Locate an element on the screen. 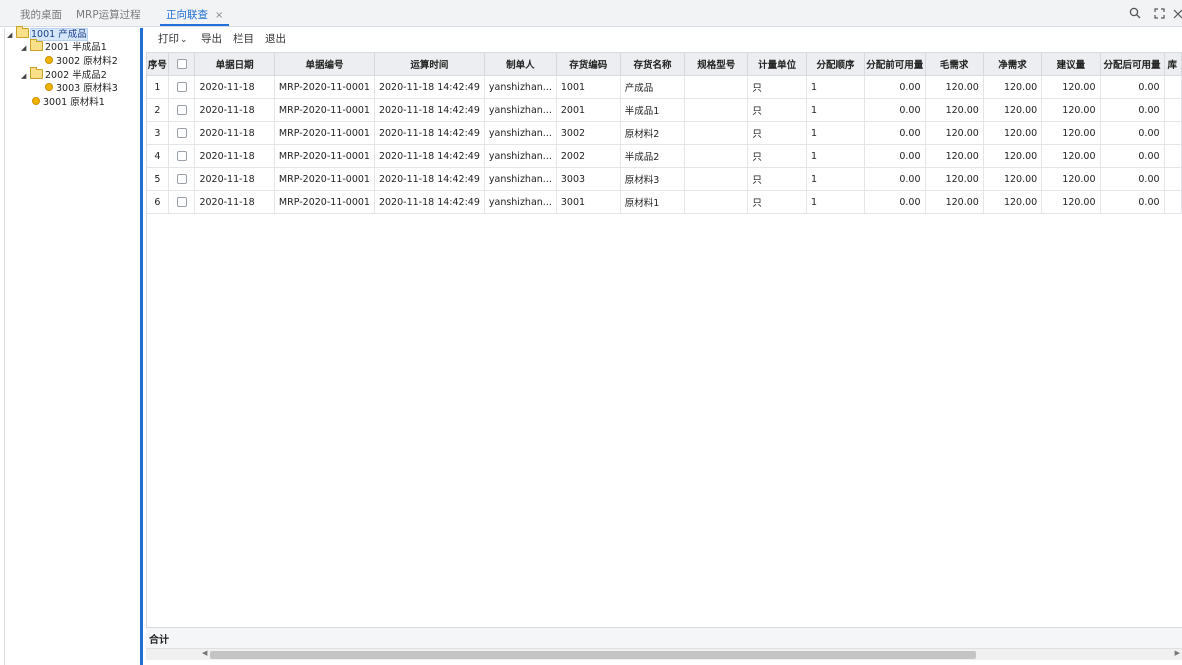 The image size is (1182, 665). table-cell: 3002 is located at coordinates (588, 133).